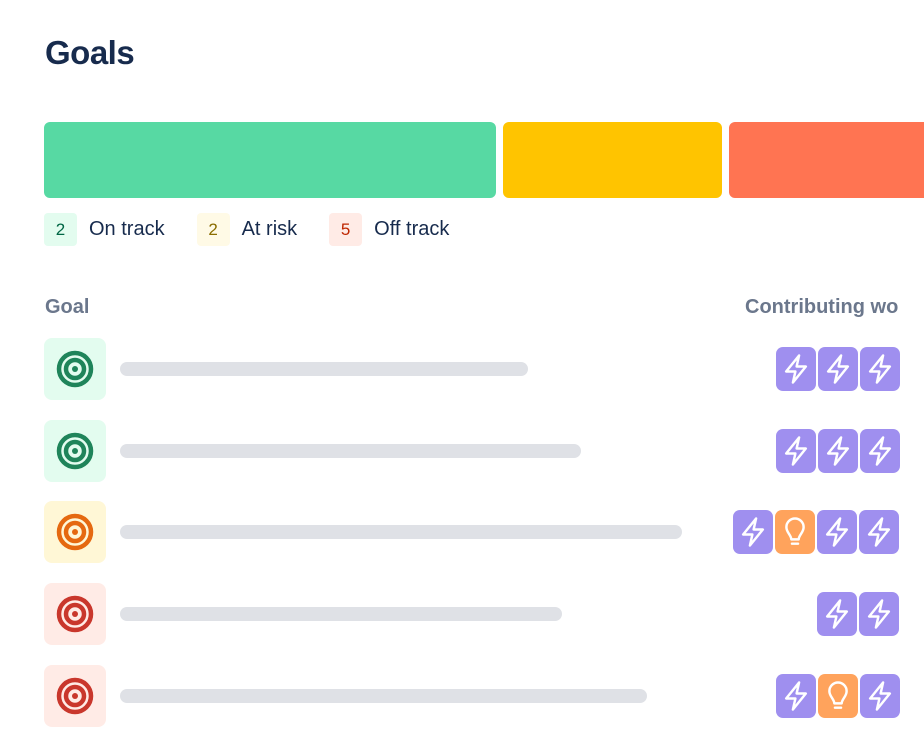  I want to click on legend-label: On track, so click(127, 229).